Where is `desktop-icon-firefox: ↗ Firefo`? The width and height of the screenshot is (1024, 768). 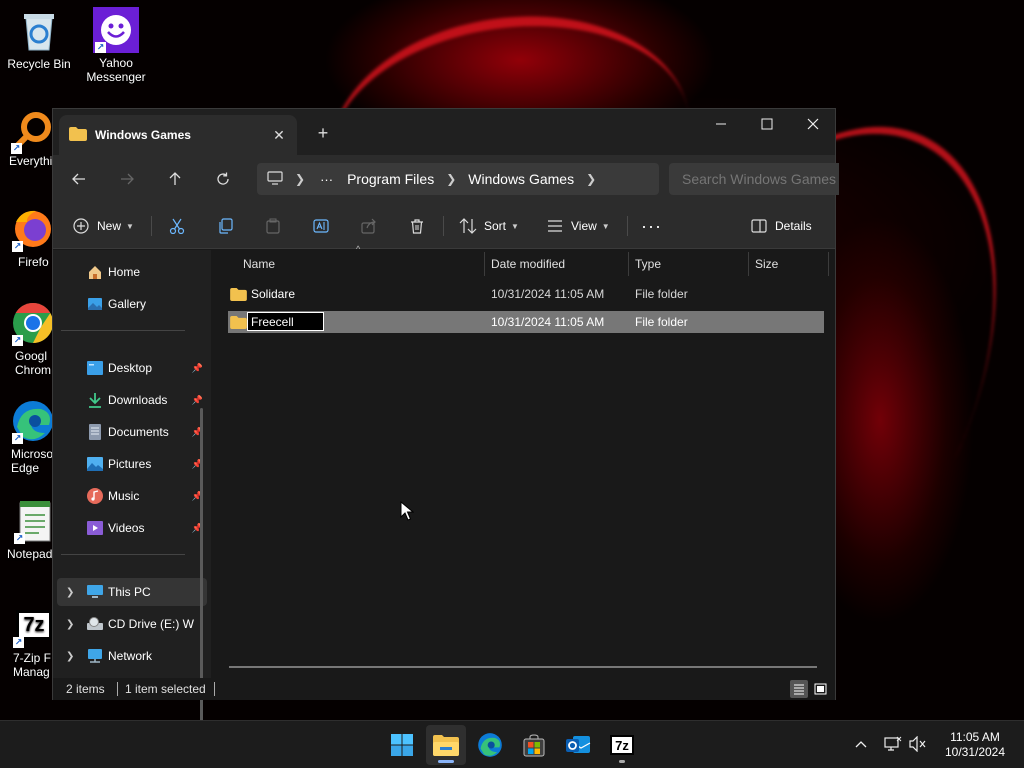 desktop-icon-firefox: ↗ Firefo is located at coordinates (26, 237).